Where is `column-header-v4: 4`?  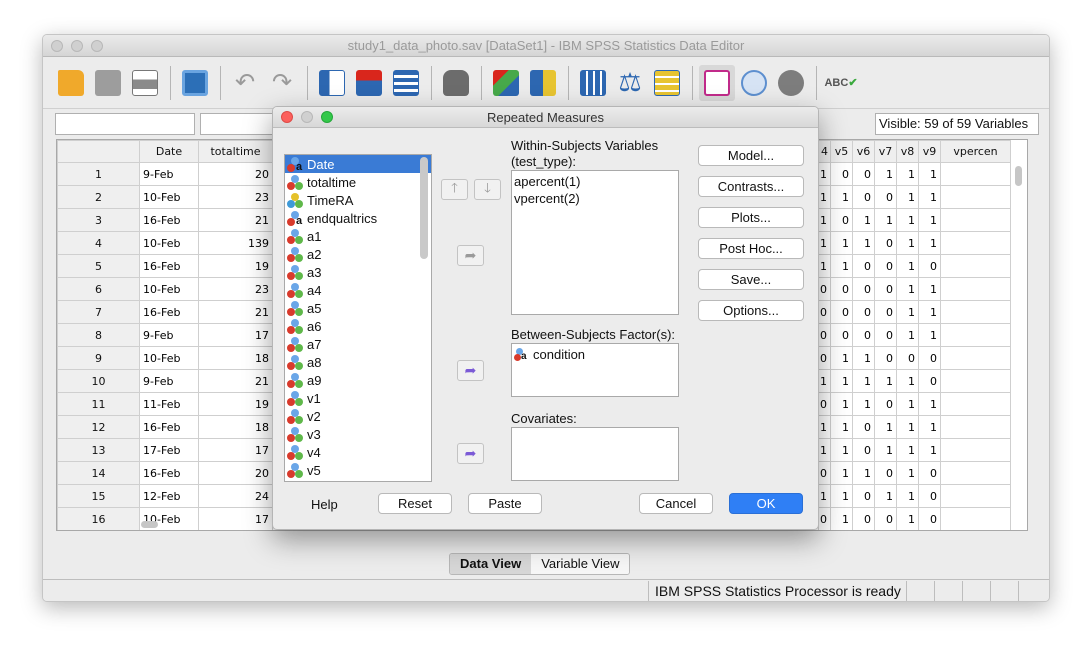
column-header-v4: 4 is located at coordinates (824, 151).